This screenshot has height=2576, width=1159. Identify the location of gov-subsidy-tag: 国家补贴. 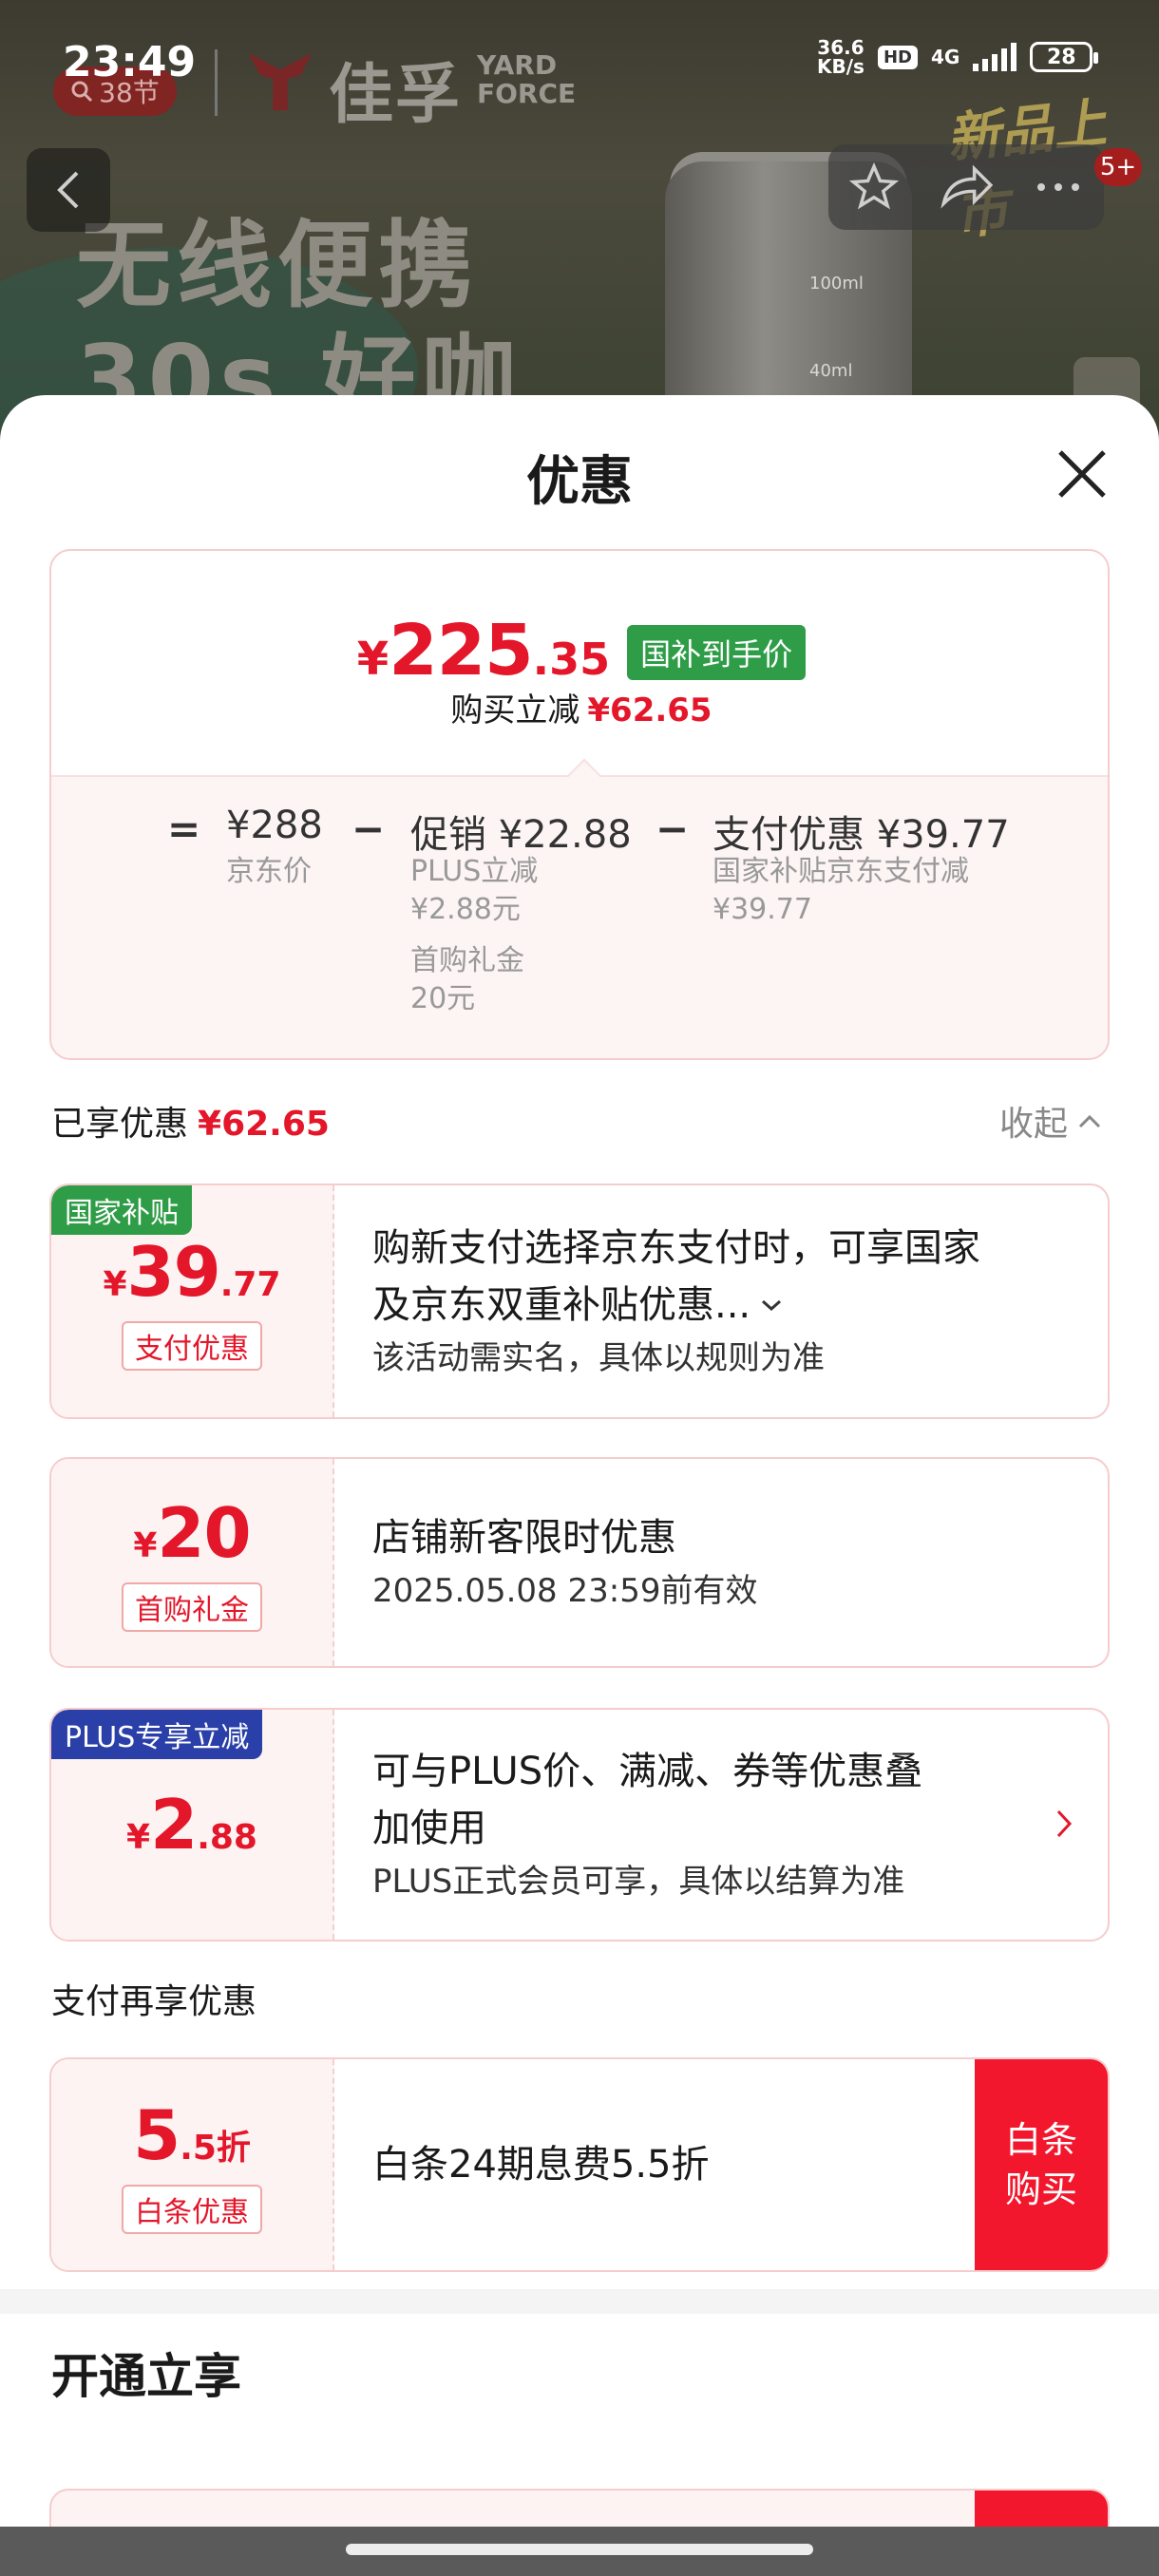
(121, 1210).